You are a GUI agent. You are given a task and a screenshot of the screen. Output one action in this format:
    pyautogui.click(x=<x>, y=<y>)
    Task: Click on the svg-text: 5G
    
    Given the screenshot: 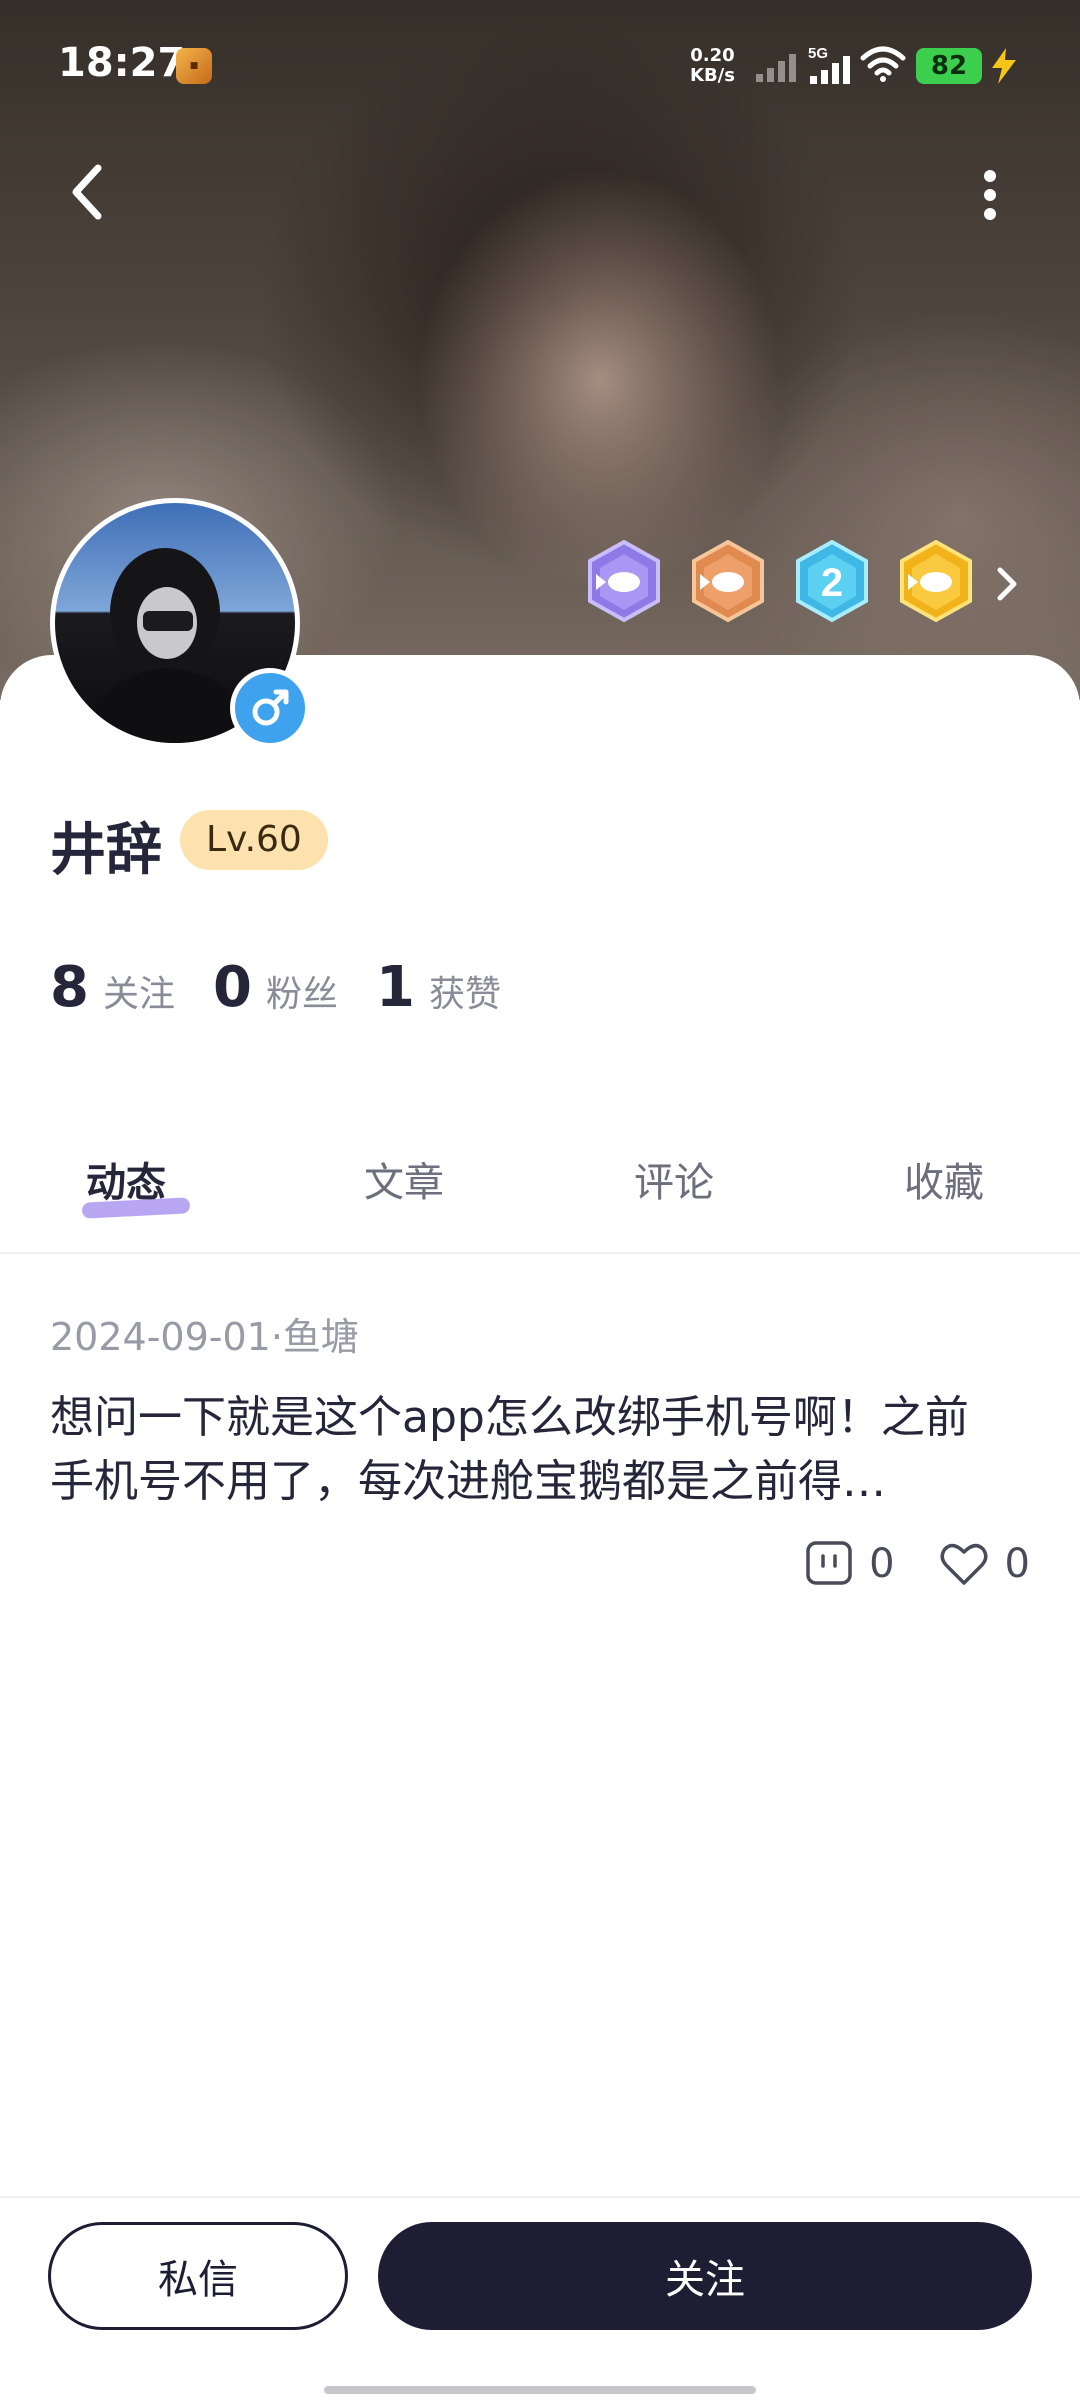 What is the action you would take?
    pyautogui.click(x=818, y=53)
    